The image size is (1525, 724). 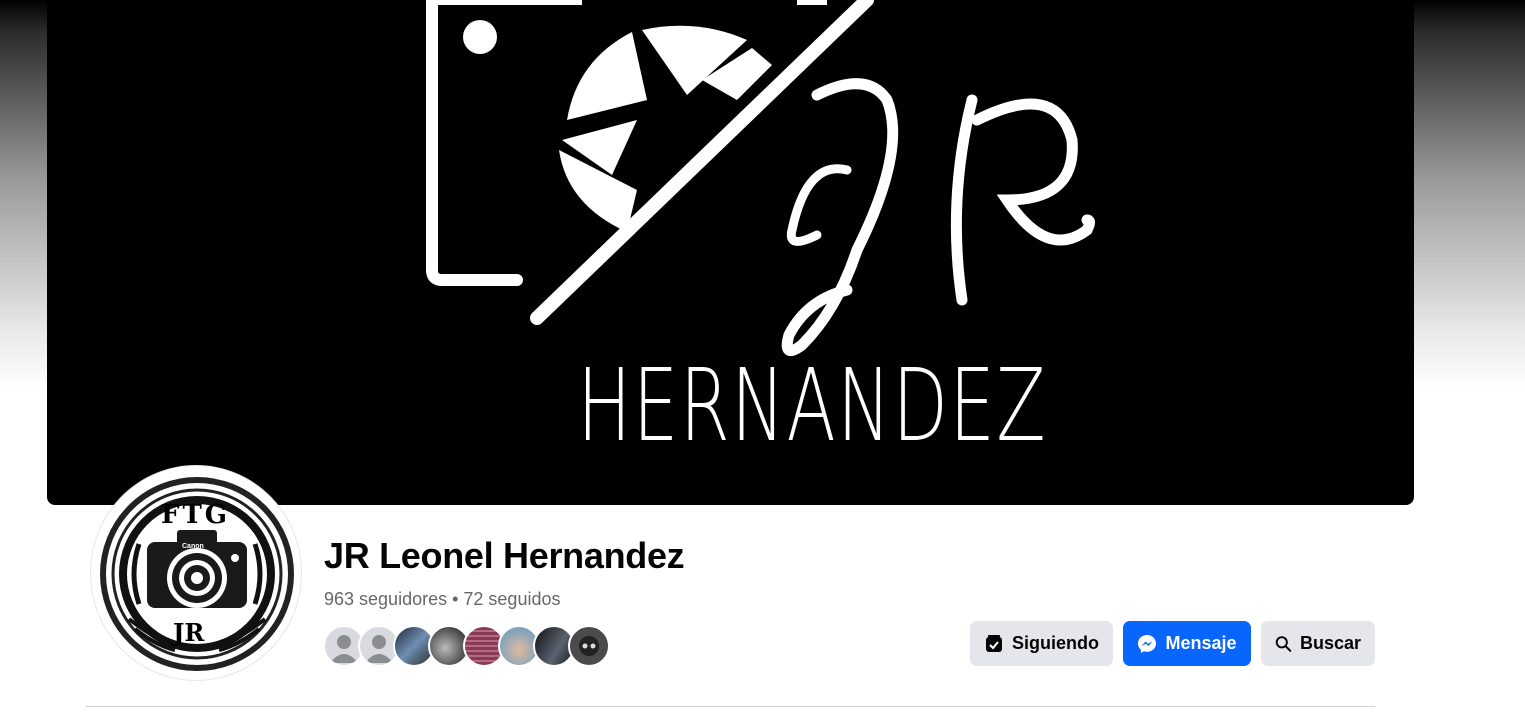 I want to click on follower-stats: 963 seguidores • 72 seguidos, so click(x=442, y=599).